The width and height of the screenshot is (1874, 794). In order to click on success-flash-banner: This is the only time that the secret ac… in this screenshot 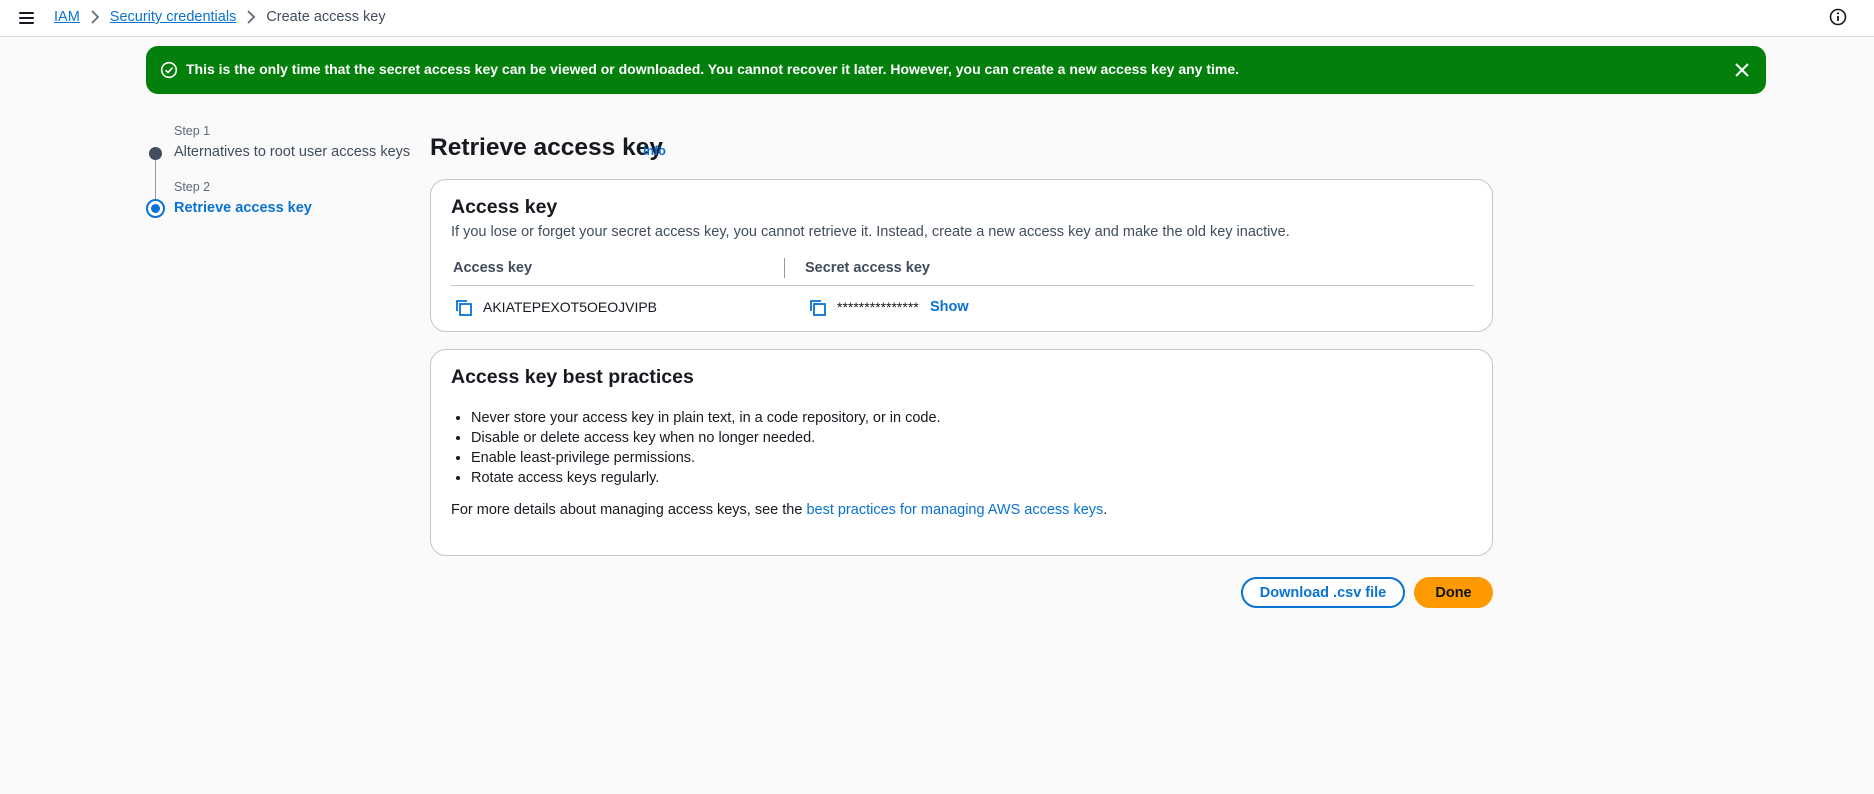, I will do `click(956, 70)`.